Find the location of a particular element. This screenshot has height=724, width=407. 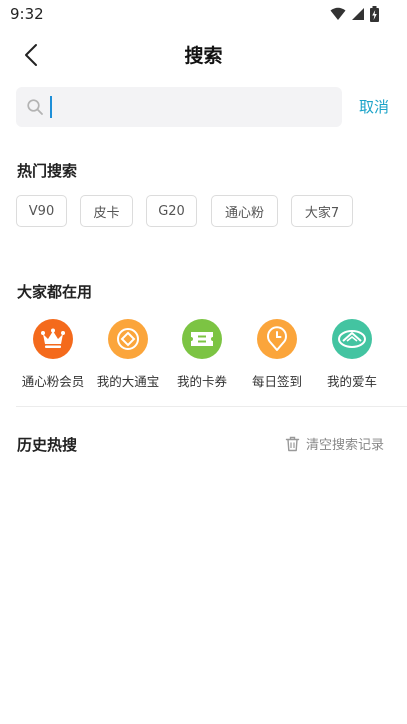

app-daily-checkin: 每日签到 is located at coordinates (277, 354).